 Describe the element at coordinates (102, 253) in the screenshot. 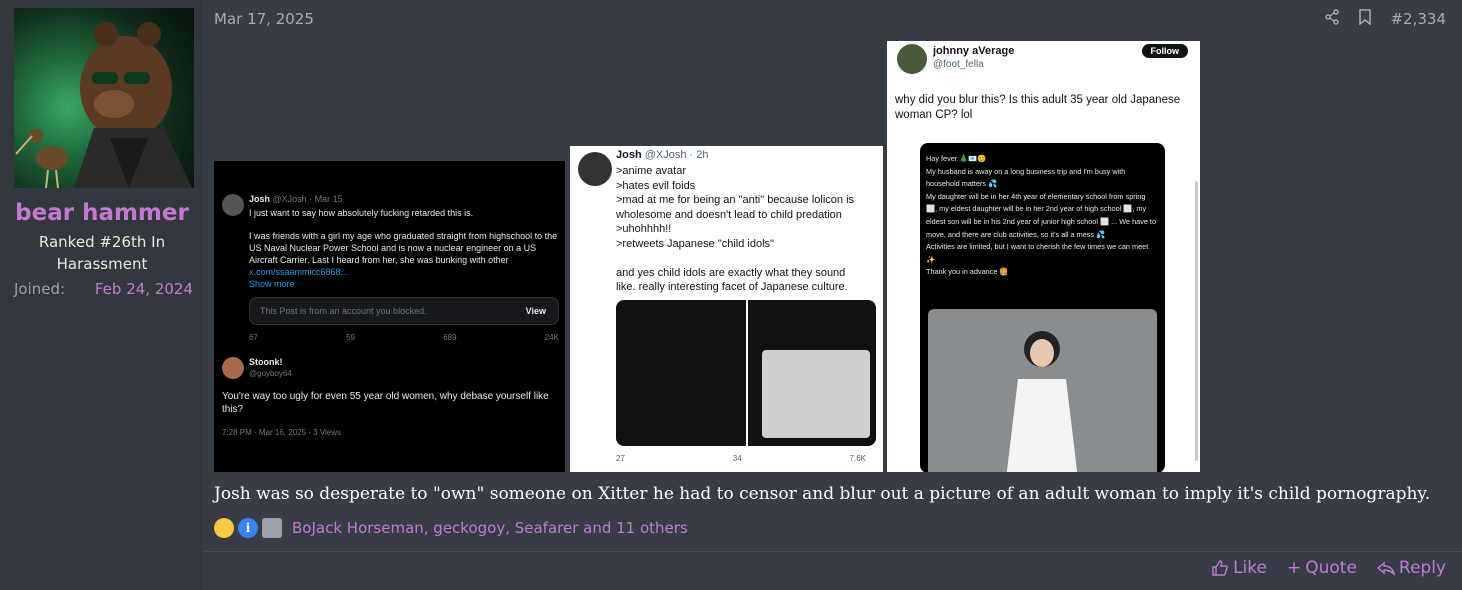

I see `user-rank: Ranked #26th In Harassment` at that location.